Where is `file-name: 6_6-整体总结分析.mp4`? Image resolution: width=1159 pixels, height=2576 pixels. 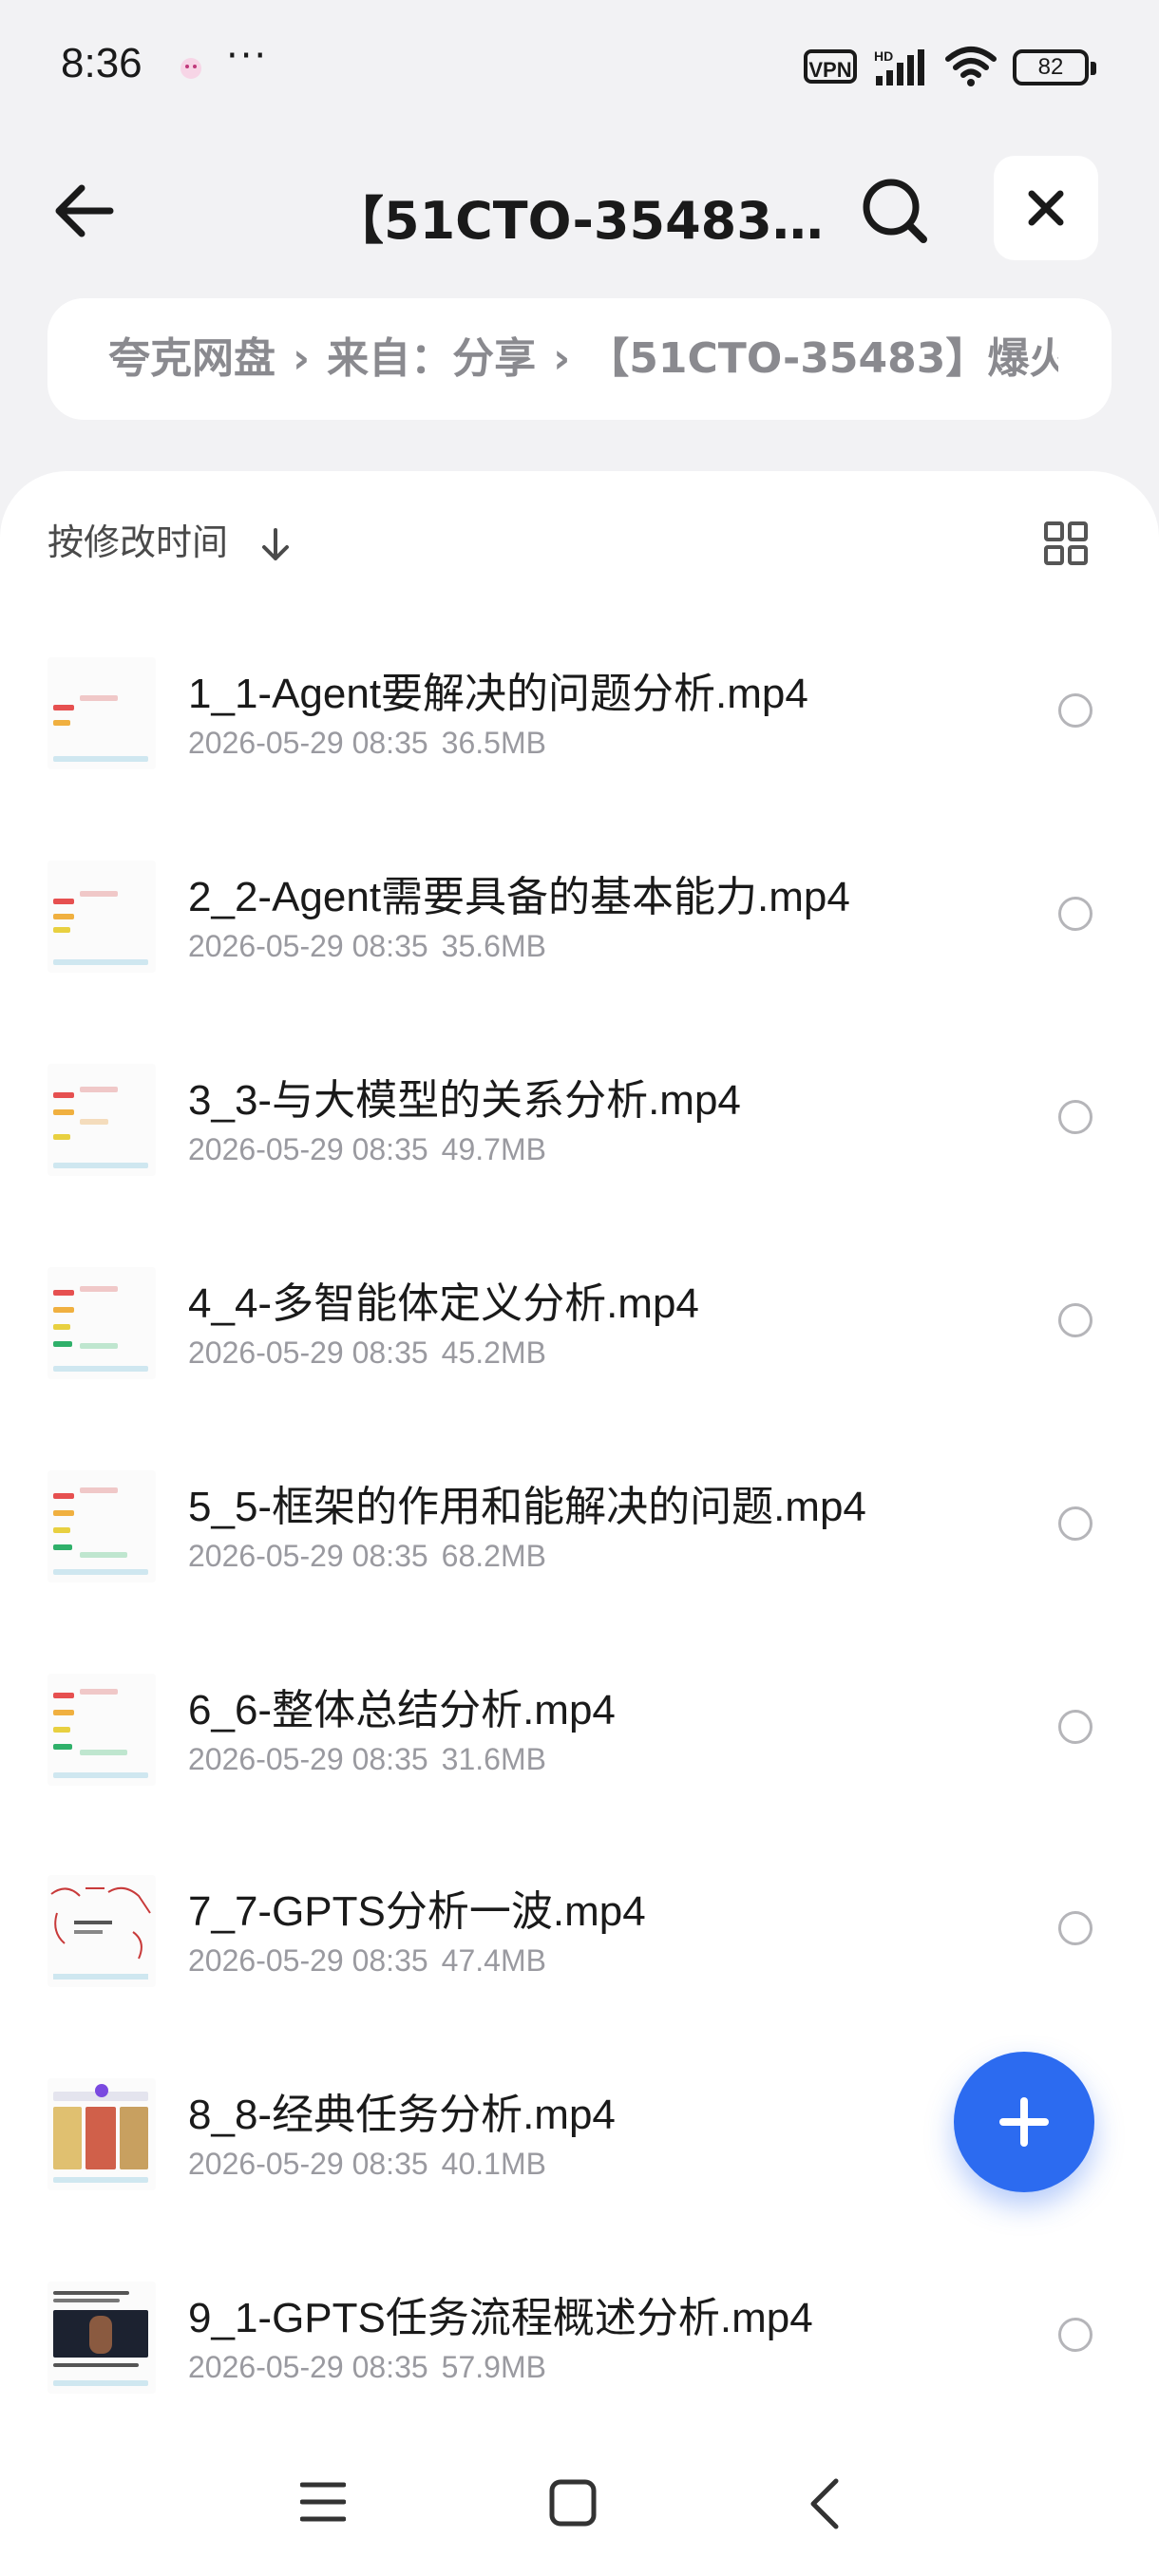 file-name: 6_6-整体总结分析.mp4 is located at coordinates (402, 1710).